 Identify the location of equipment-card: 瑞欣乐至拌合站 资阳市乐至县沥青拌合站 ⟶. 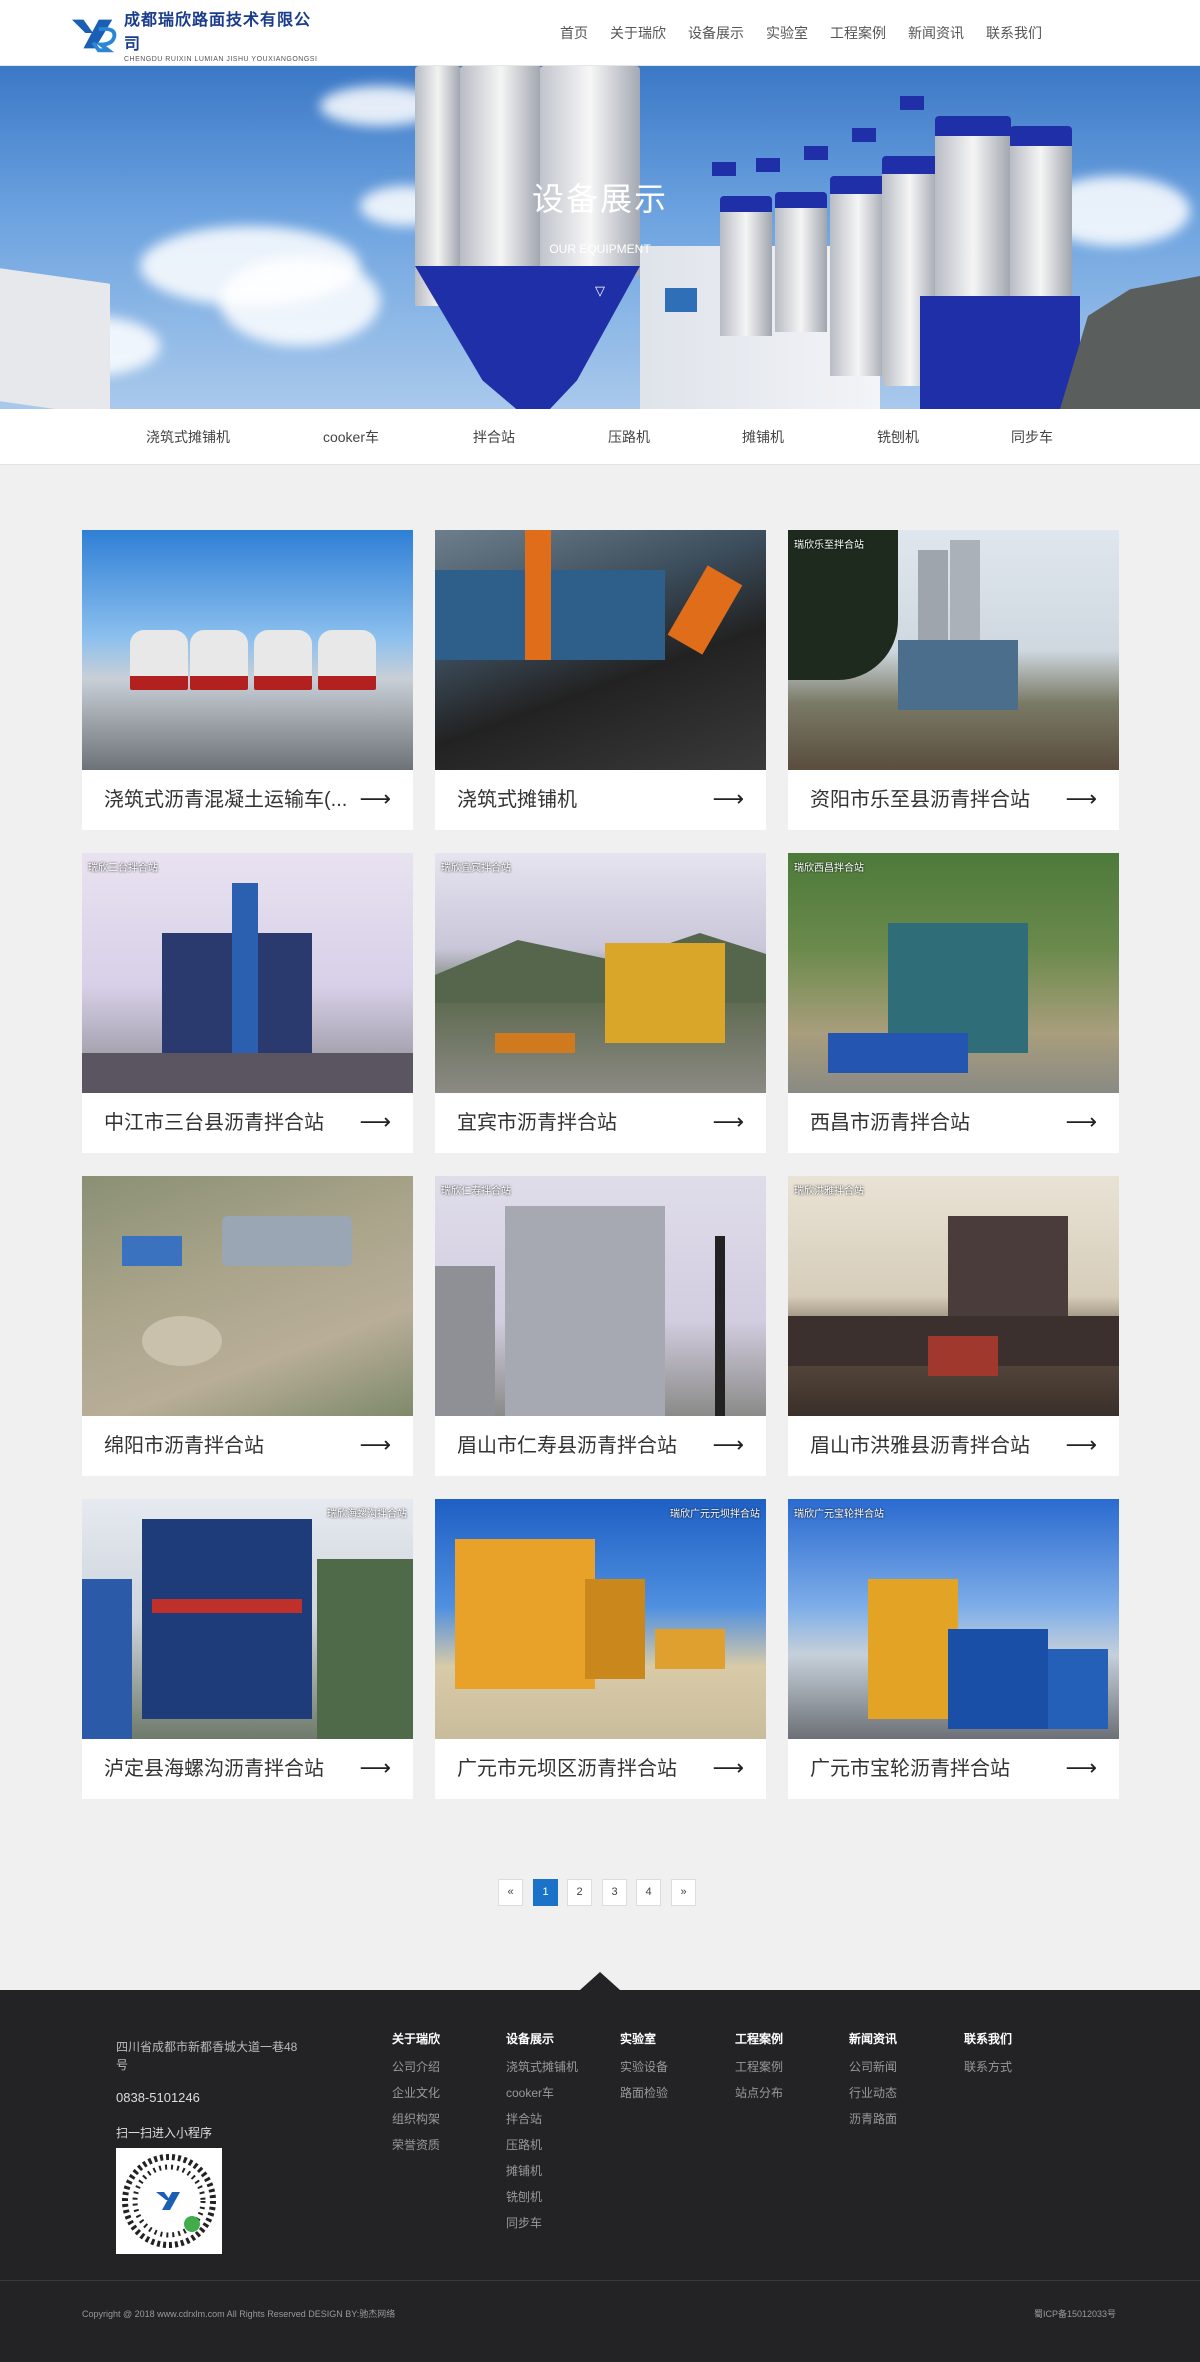
(953, 680).